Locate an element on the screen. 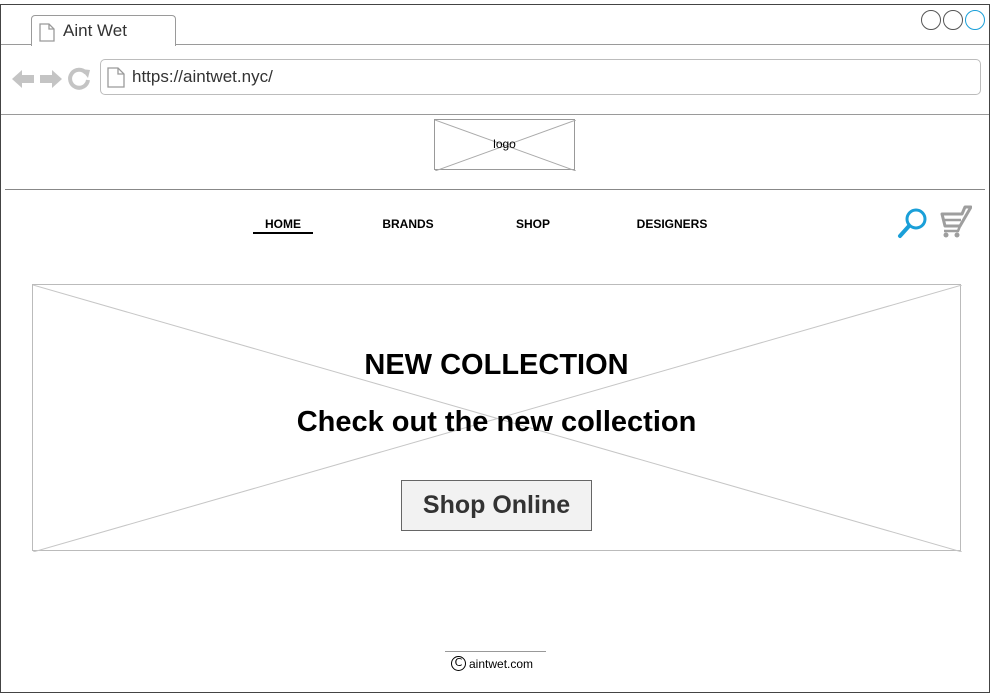  address-bar: https://aintwet.nyc/ is located at coordinates (495, 80).